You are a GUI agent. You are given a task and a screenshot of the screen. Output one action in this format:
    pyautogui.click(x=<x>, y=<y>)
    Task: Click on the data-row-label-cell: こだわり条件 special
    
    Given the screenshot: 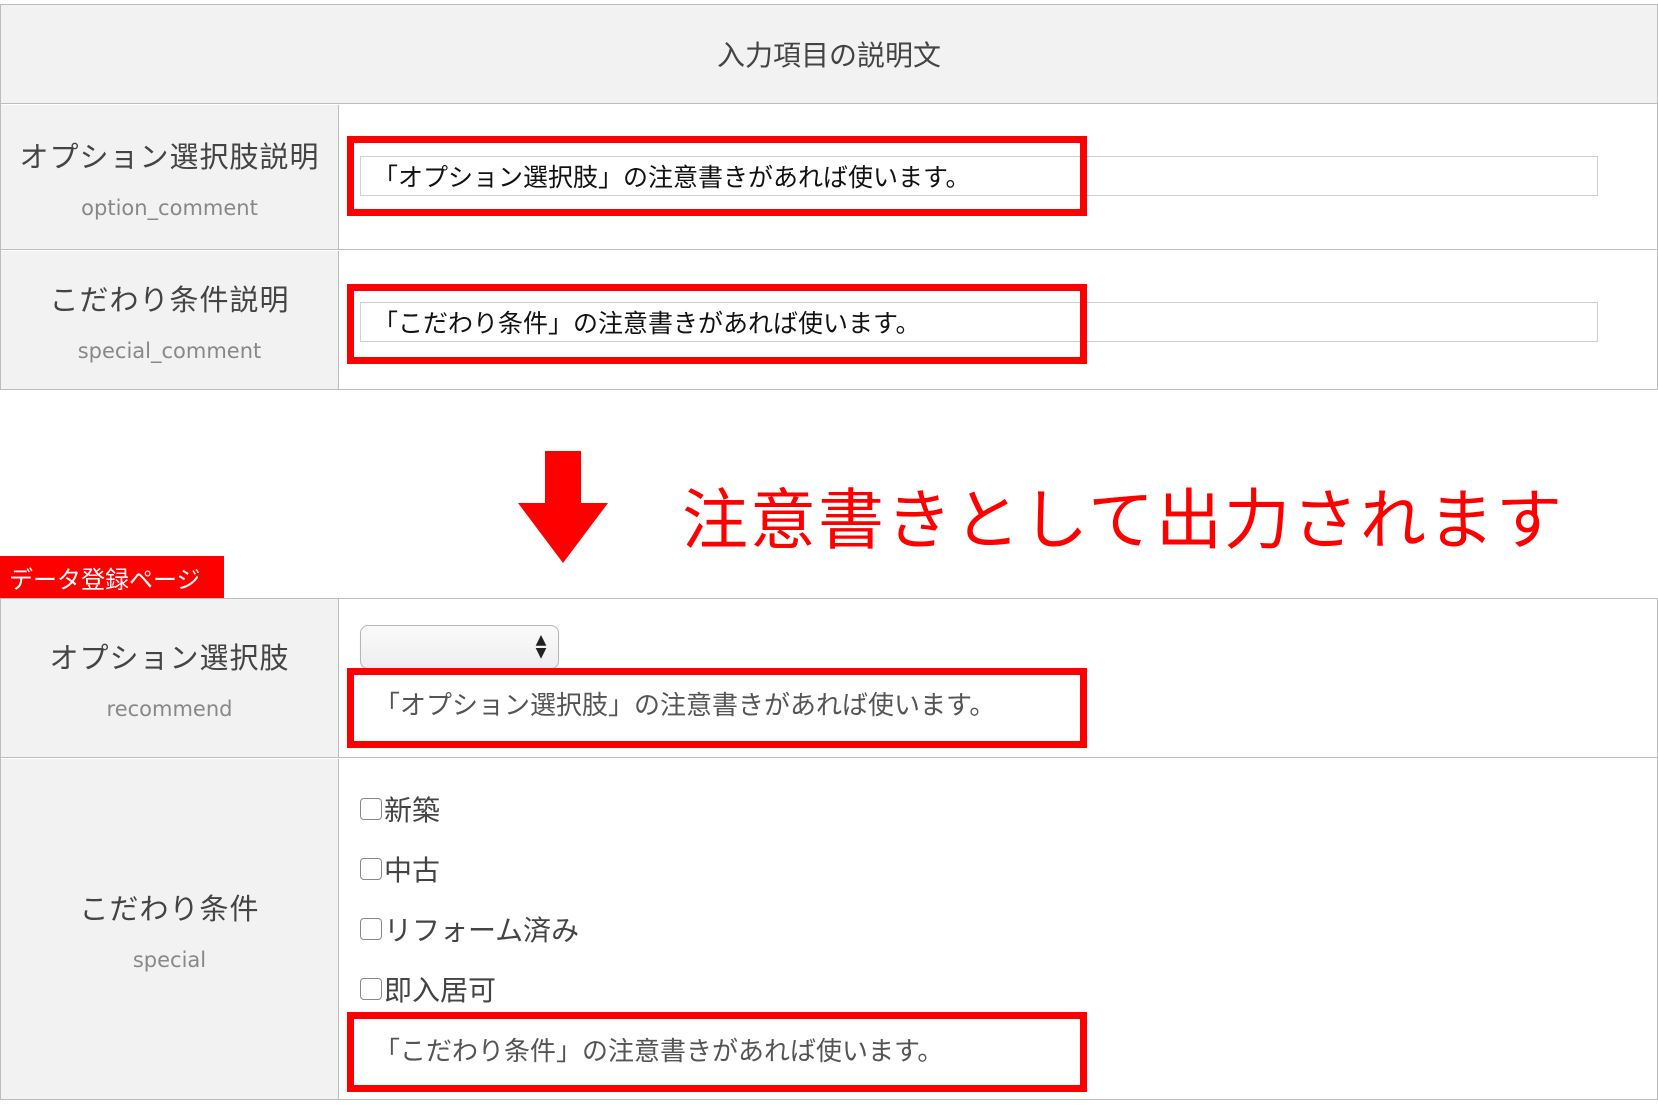 What is the action you would take?
    pyautogui.click(x=170, y=929)
    